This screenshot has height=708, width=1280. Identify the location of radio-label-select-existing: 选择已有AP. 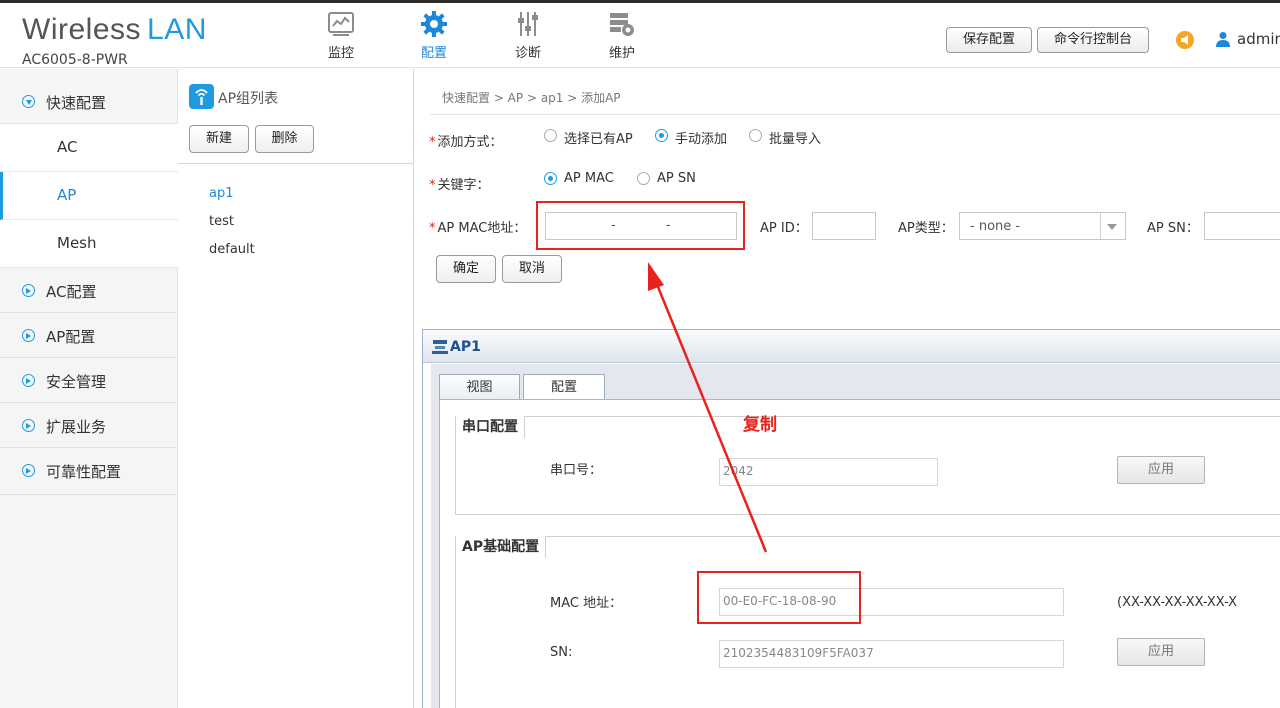
(598, 137).